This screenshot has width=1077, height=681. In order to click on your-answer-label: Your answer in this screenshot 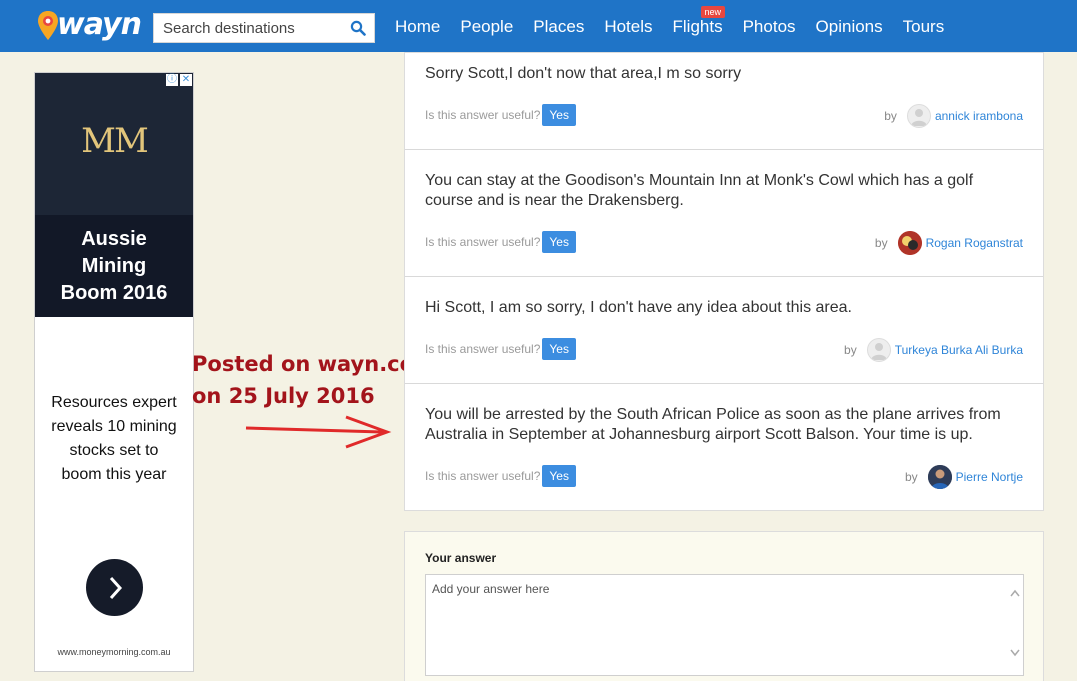, I will do `click(461, 558)`.